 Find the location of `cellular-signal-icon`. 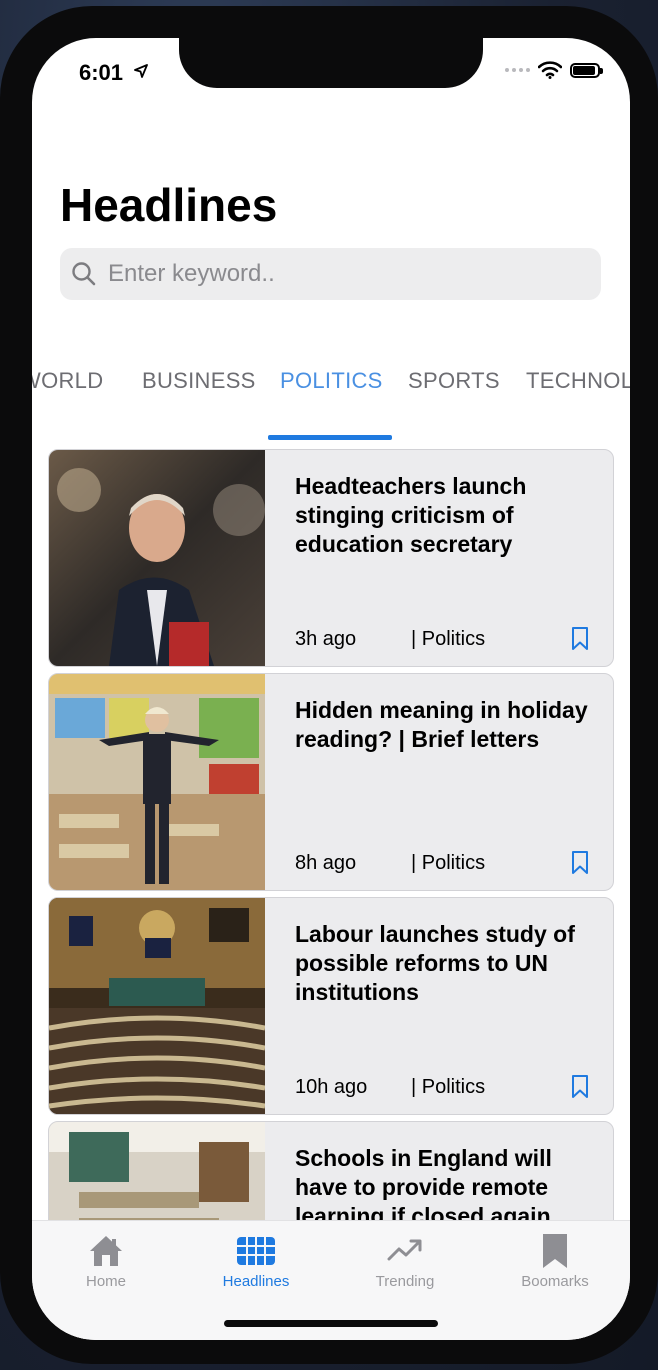

cellular-signal-icon is located at coordinates (517, 70).